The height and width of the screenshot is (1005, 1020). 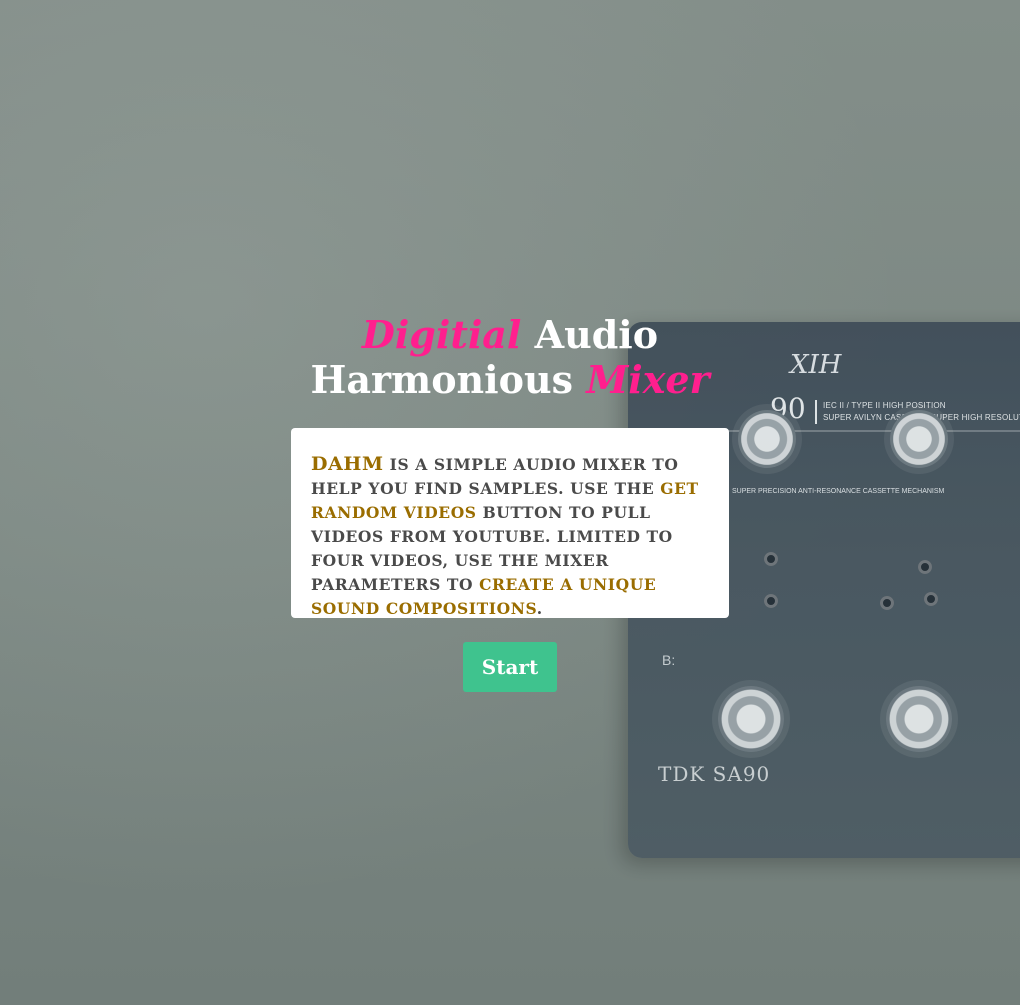 What do you see at coordinates (441, 379) in the screenshot?
I see `title-word-harmonious: Harmonious` at bounding box center [441, 379].